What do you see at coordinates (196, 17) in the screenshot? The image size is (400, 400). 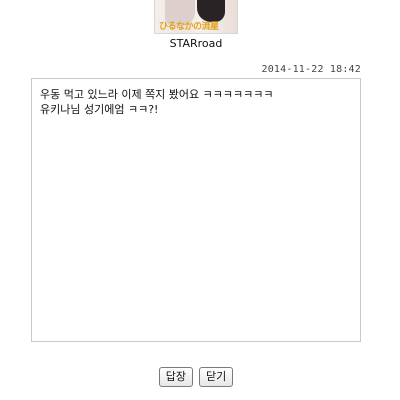 I see `sender-avatar: ひるなかの流星` at bounding box center [196, 17].